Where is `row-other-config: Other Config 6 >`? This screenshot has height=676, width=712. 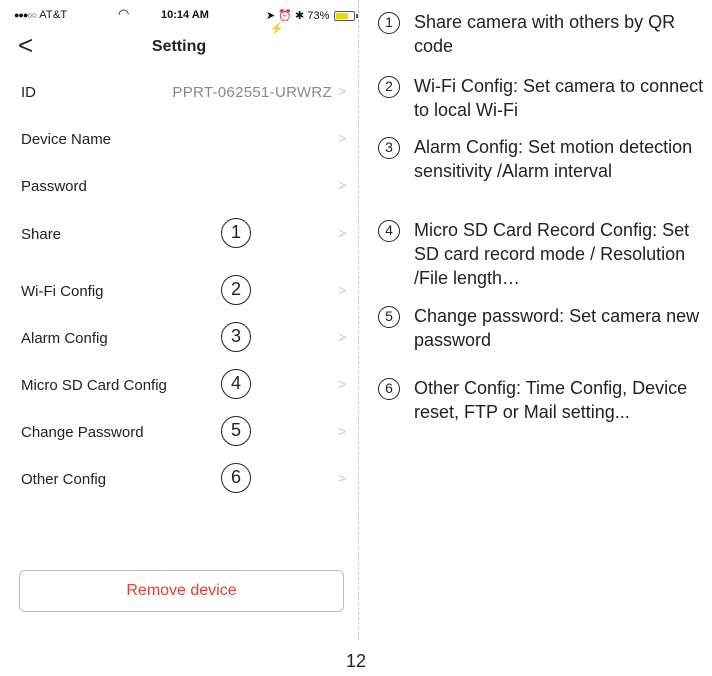 row-other-config: Other Config 6 > is located at coordinates (179, 479).